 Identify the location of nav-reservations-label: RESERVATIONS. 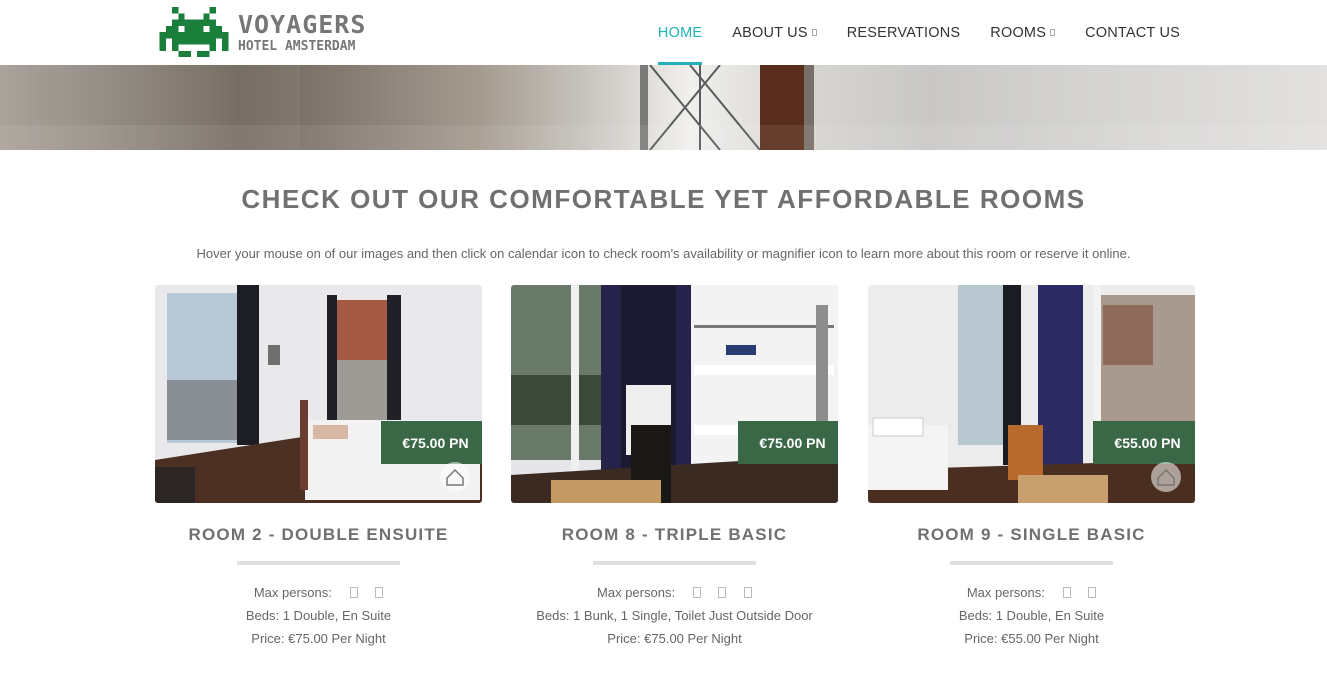
(903, 32).